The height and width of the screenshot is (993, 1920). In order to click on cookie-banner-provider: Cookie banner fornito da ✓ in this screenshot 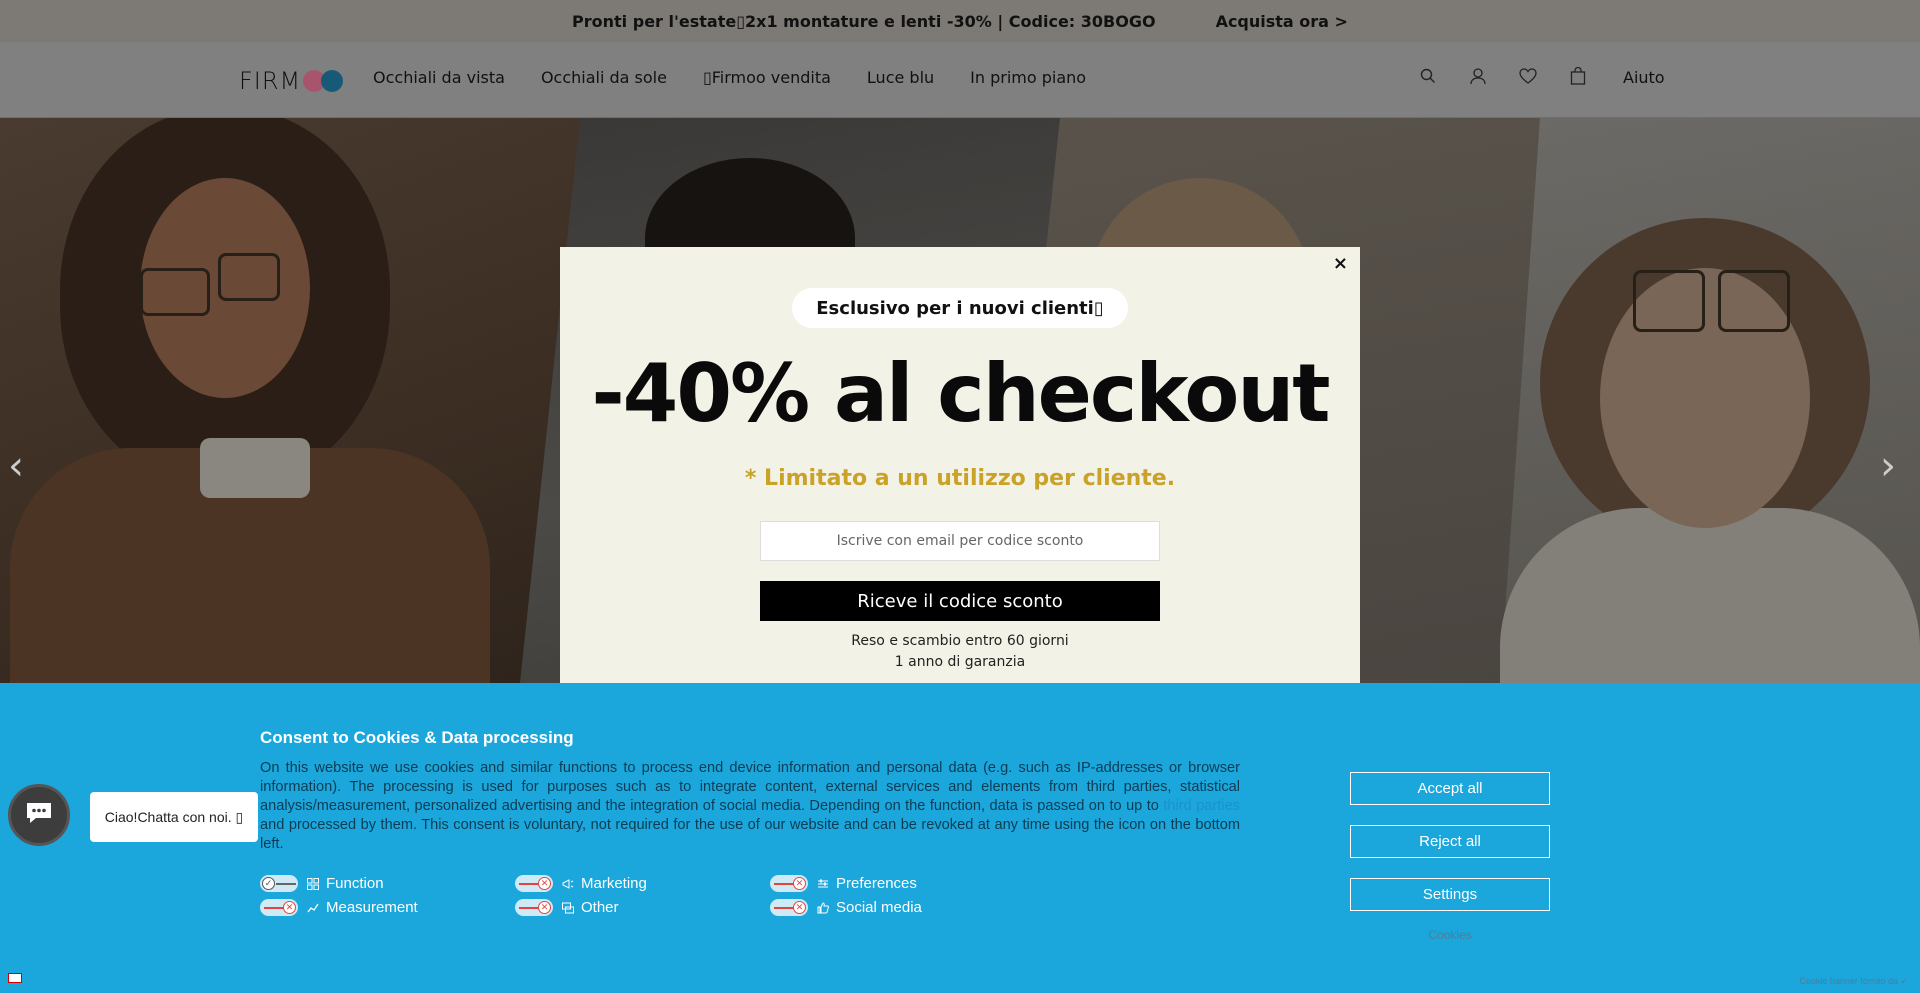, I will do `click(1853, 981)`.